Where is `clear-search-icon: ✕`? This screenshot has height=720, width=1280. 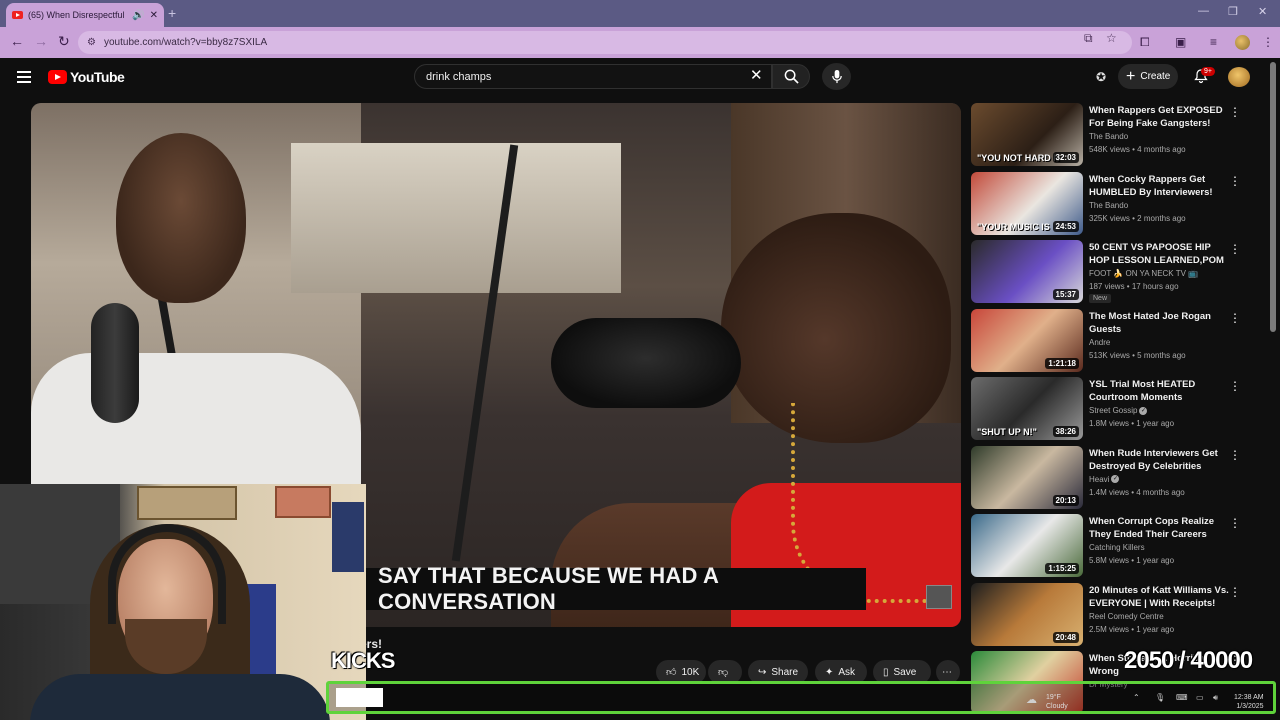
clear-search-icon: ✕ is located at coordinates (756, 75).